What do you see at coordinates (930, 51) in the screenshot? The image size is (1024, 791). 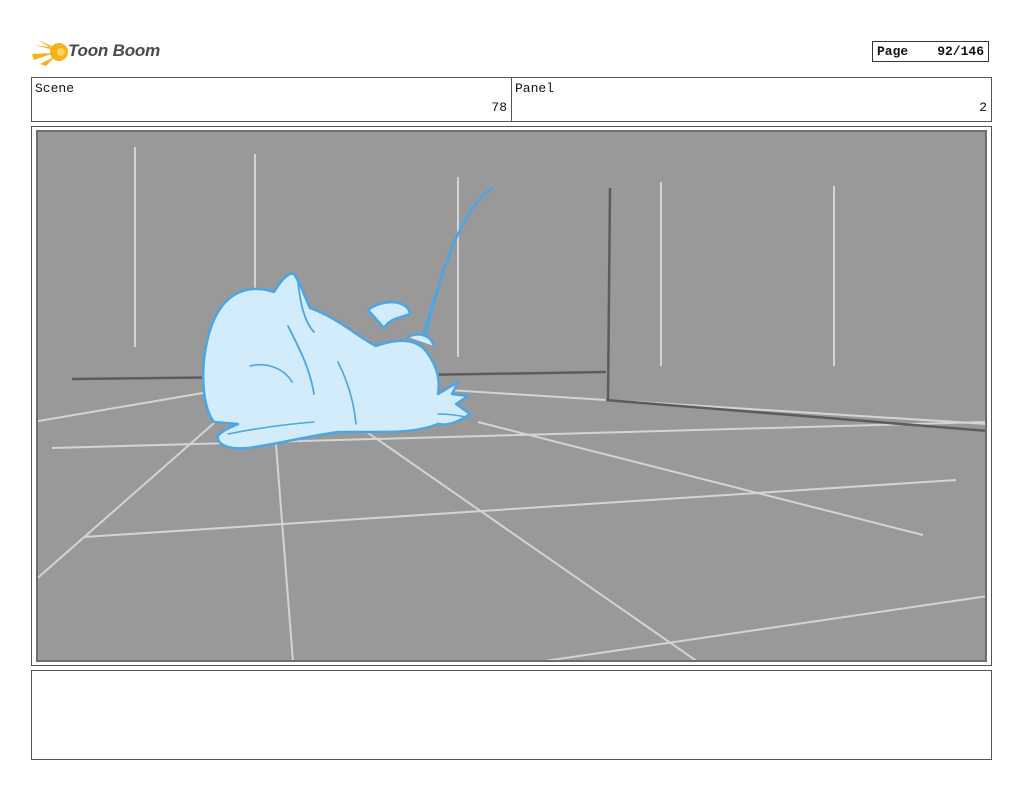 I see `page-counter: Page 92/146` at bounding box center [930, 51].